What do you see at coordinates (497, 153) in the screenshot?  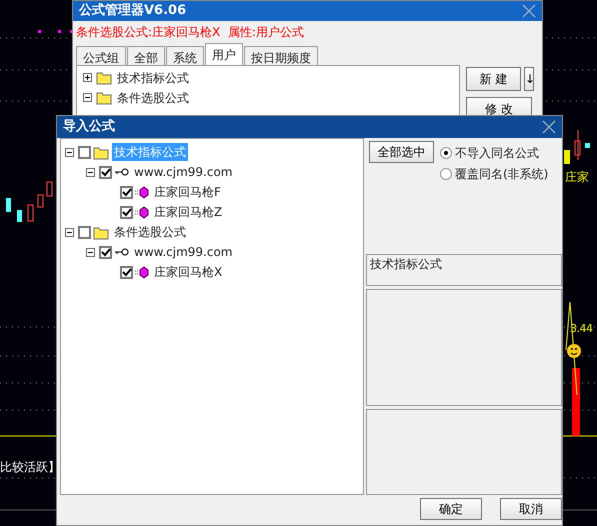 I see `radio-label: 不导入同名公式` at bounding box center [497, 153].